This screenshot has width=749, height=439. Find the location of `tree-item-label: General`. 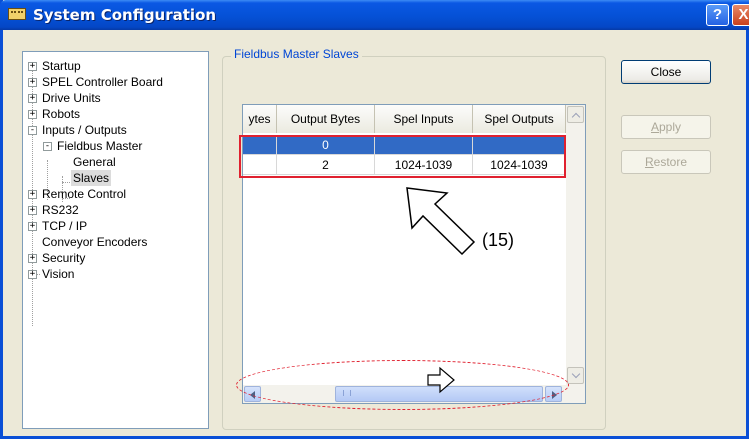

tree-item-label: General is located at coordinates (94, 162).